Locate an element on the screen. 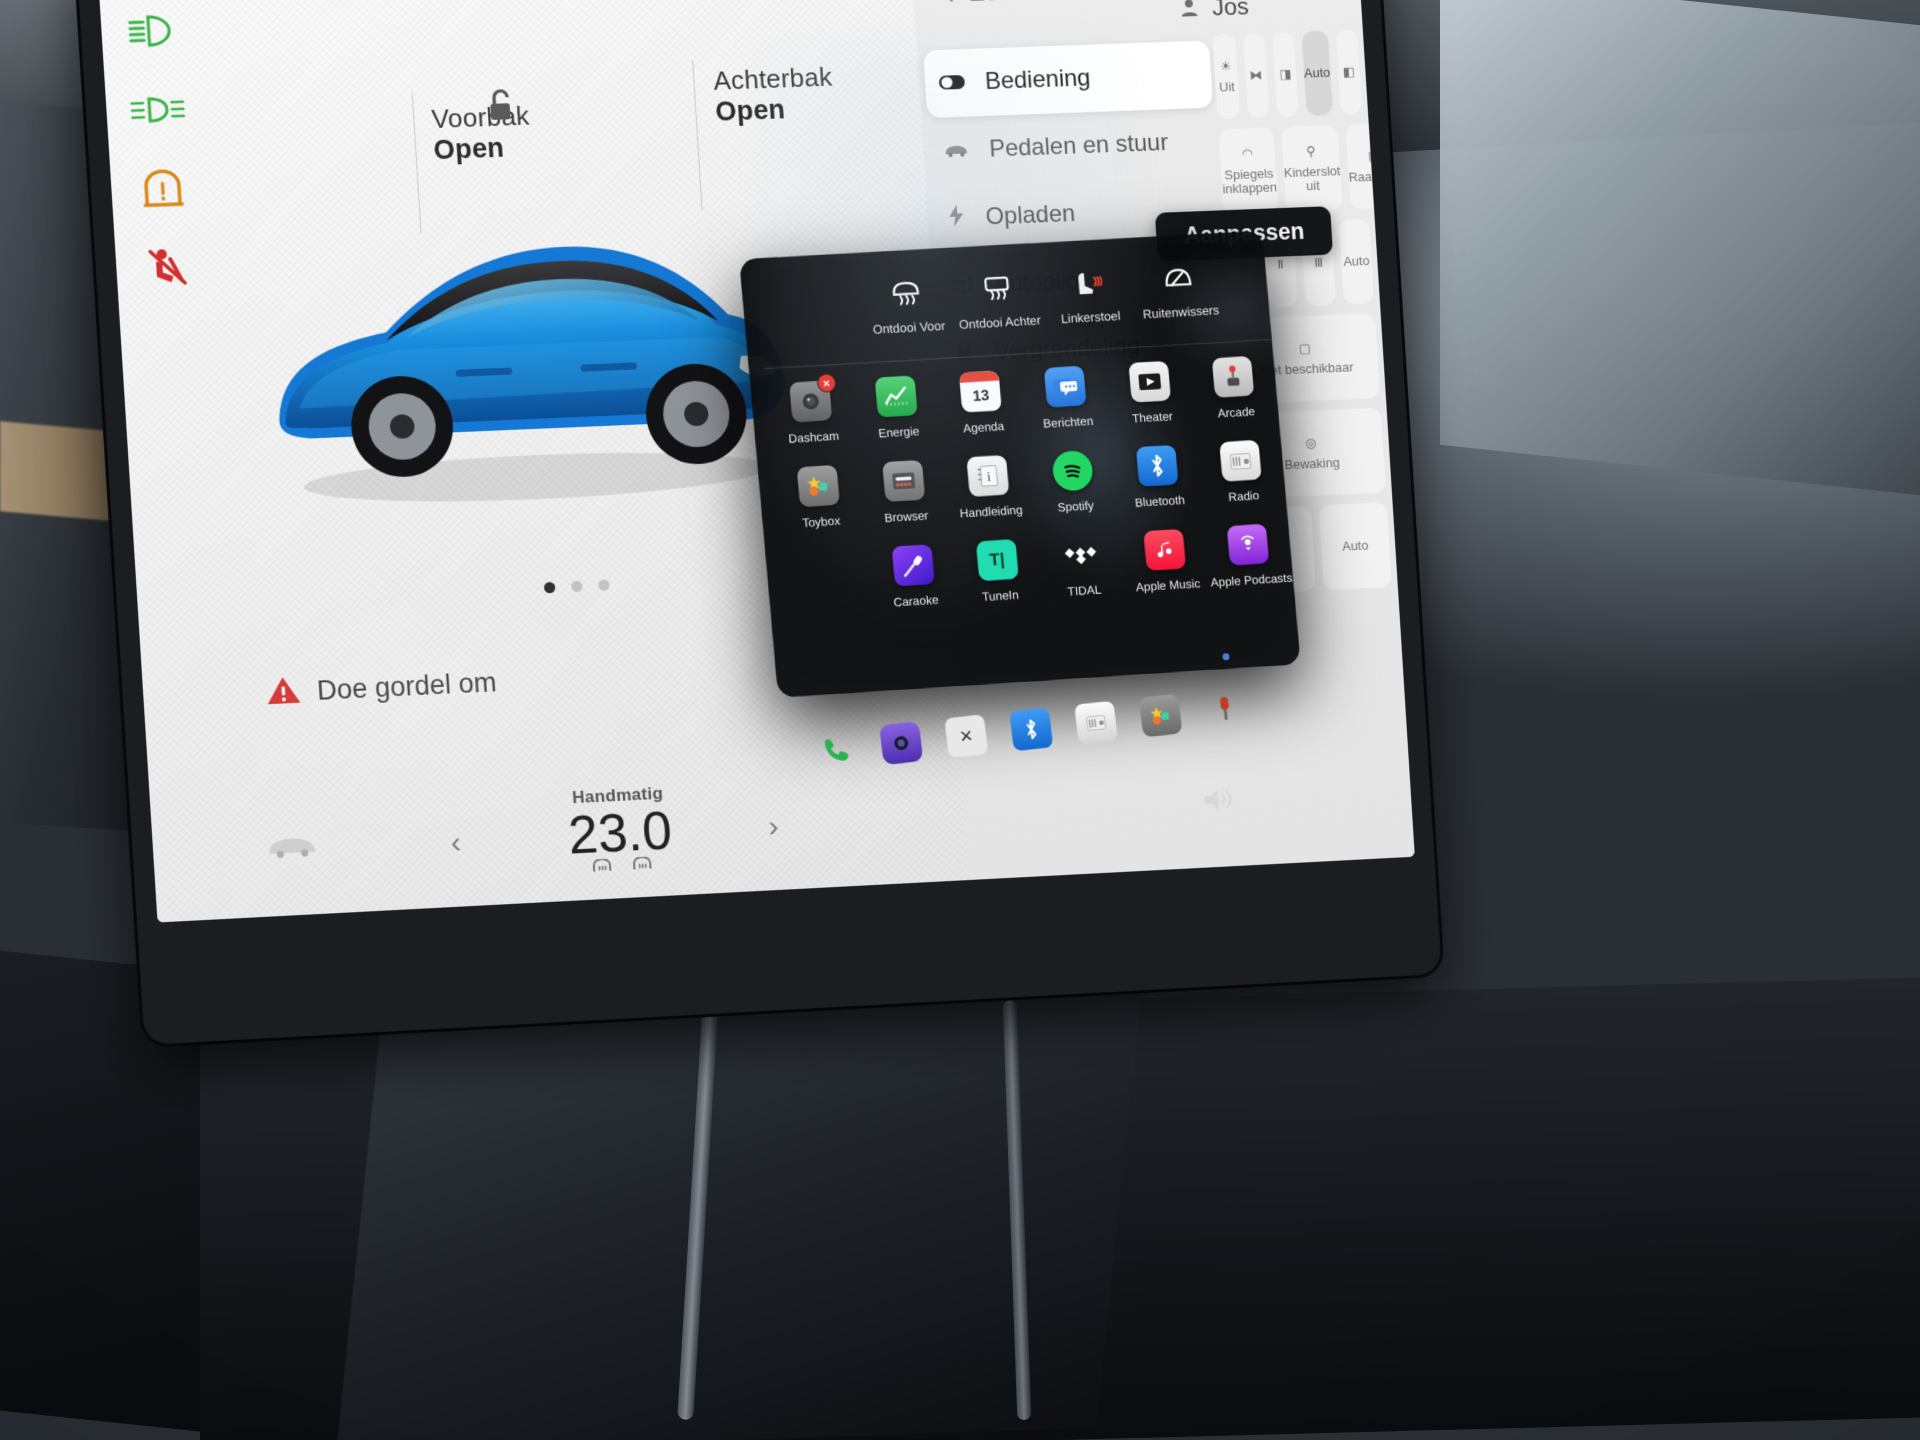 The image size is (1920, 1440). brightness-icon: ☀ is located at coordinates (1225, 66).